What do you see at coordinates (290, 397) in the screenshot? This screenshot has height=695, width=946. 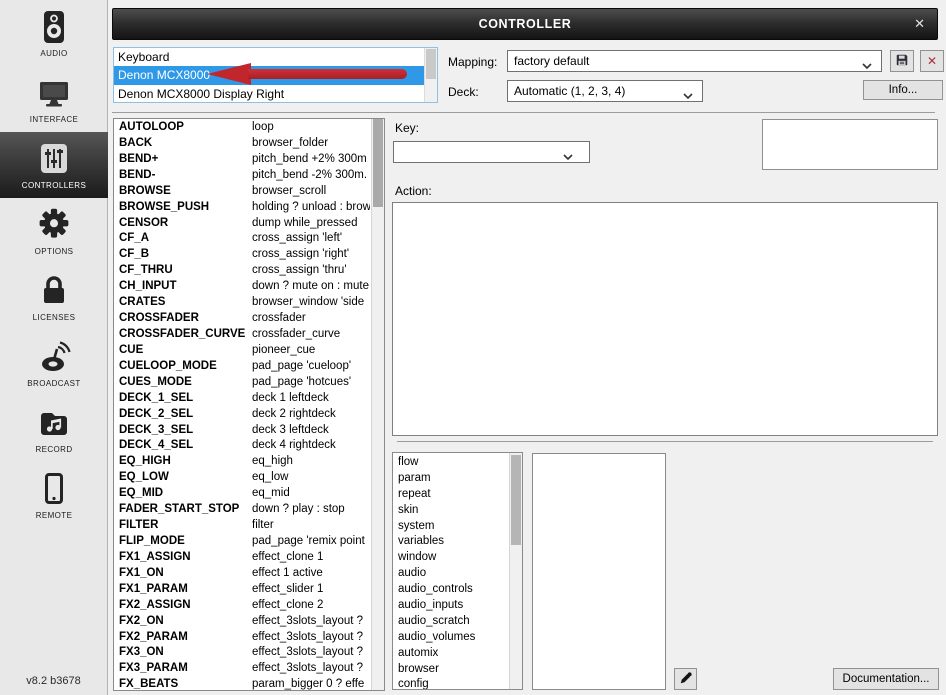 I see `binding-action: deck 1 leftdeck` at bounding box center [290, 397].